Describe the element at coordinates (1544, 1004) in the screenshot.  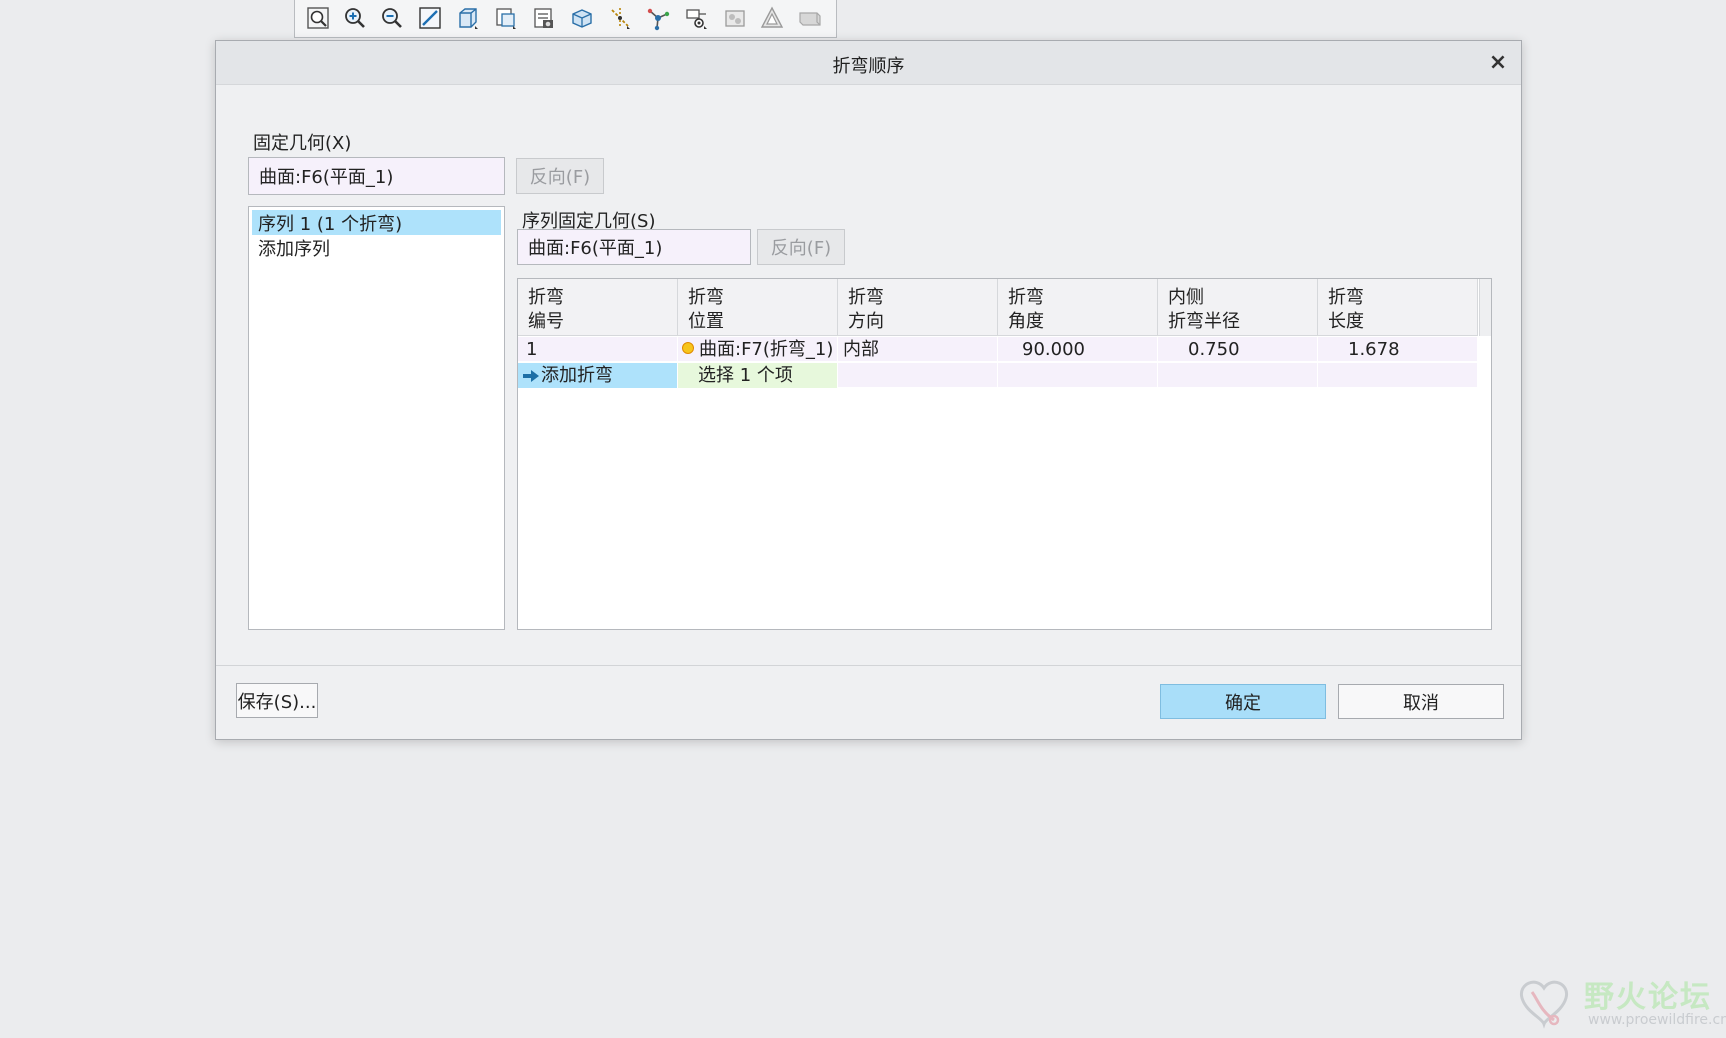
I see `watermark-logo-icon` at that location.